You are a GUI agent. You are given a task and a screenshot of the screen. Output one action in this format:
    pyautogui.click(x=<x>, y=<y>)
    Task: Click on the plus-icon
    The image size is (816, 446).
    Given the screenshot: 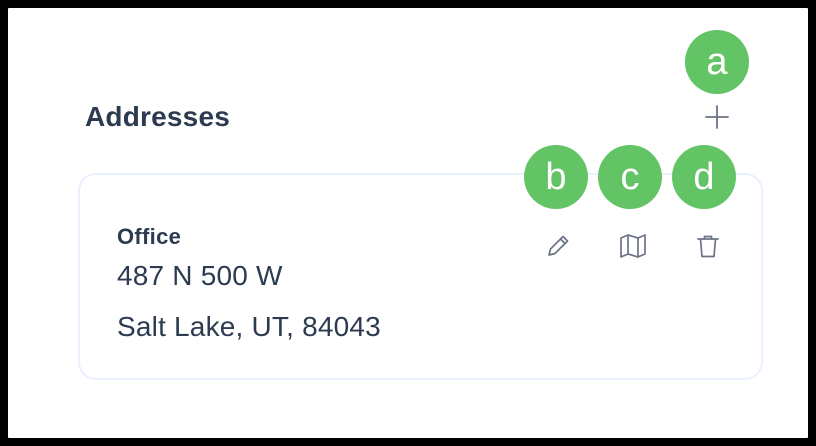 What is the action you would take?
    pyautogui.click(x=717, y=117)
    